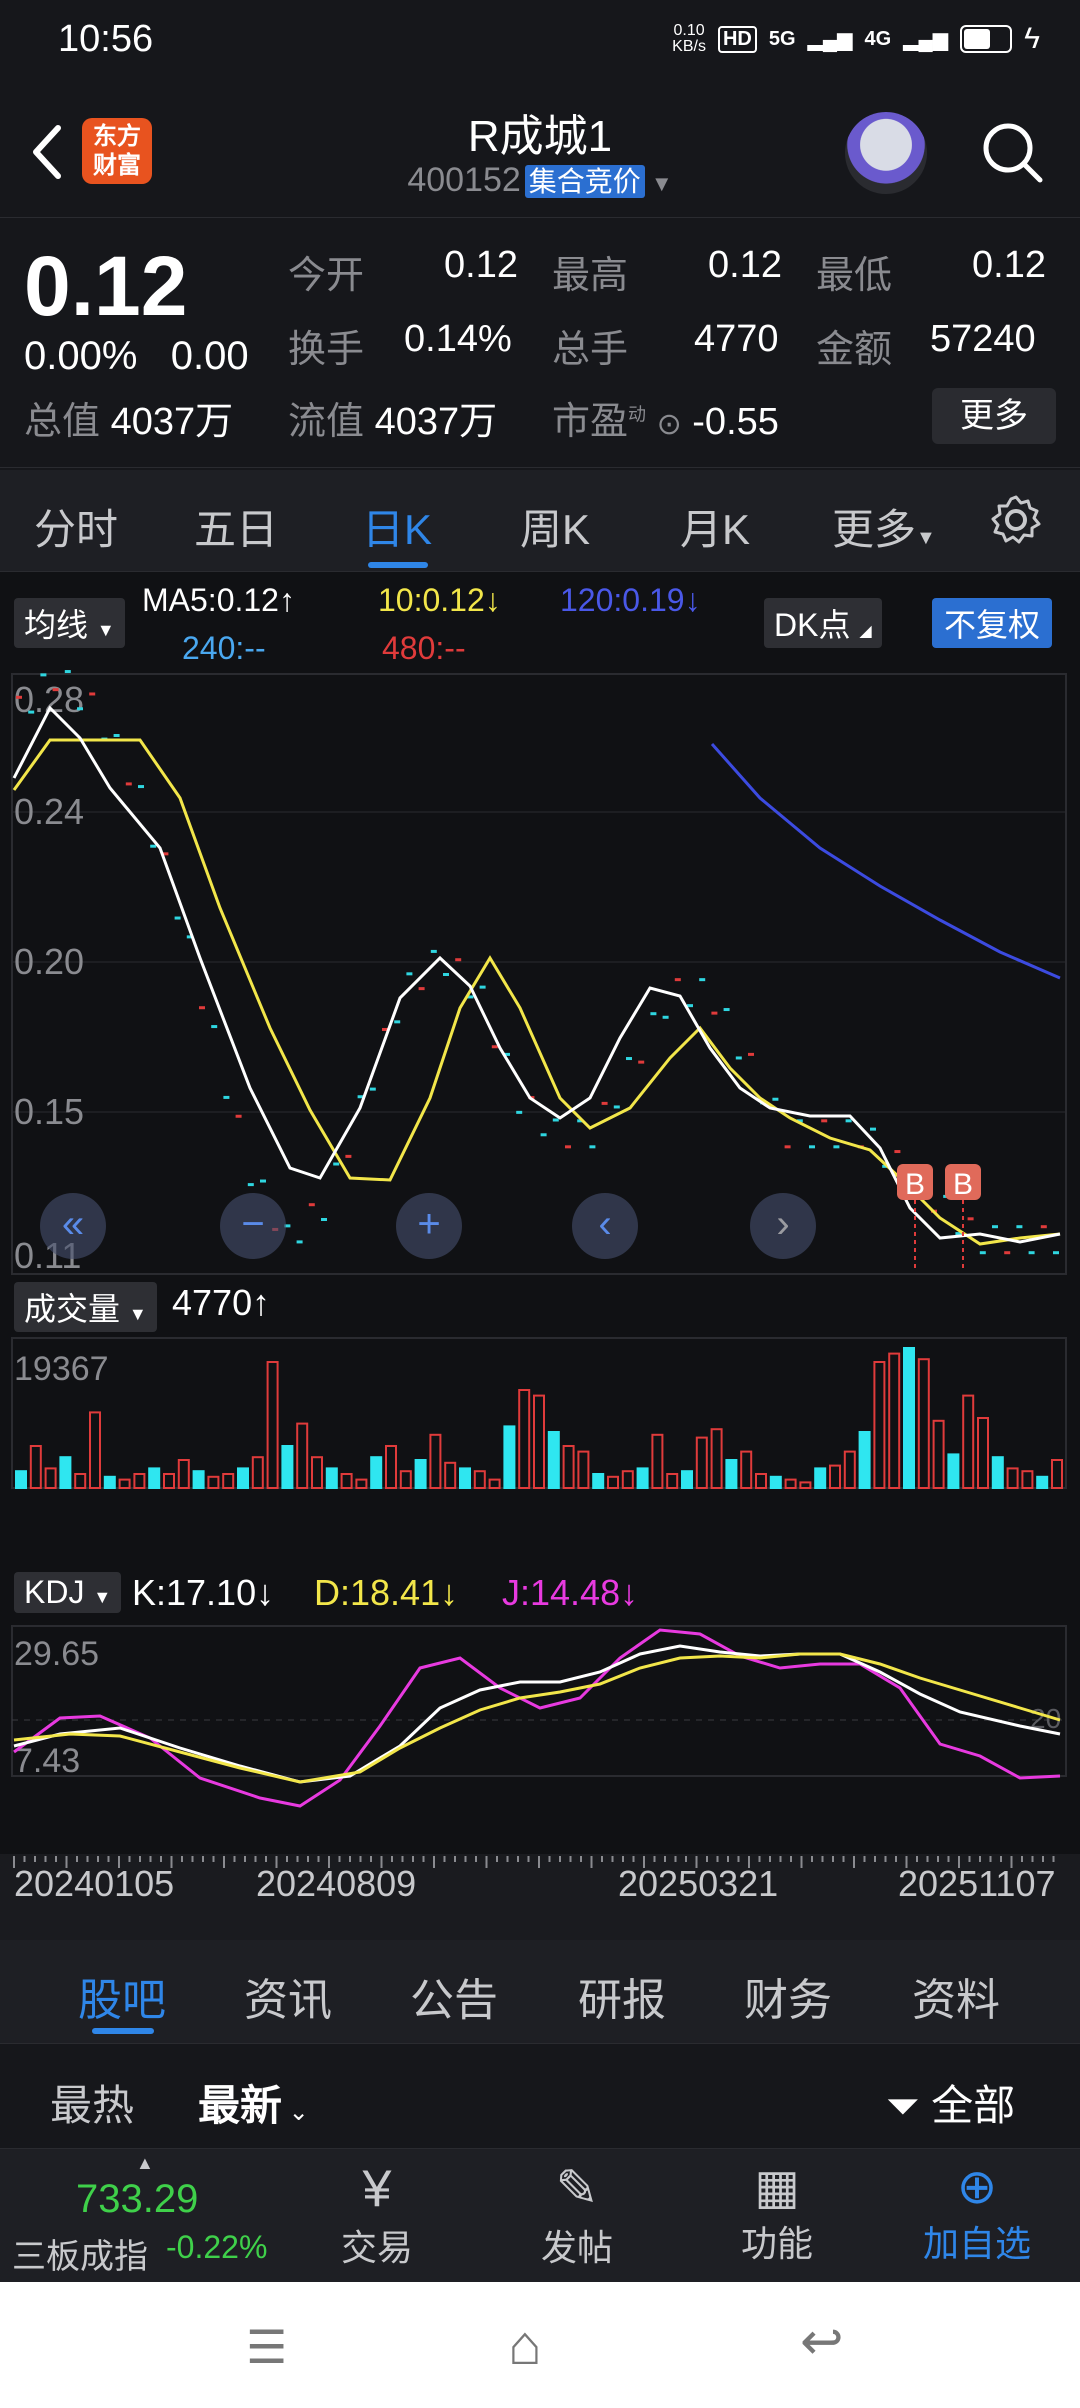  Describe the element at coordinates (336, 1883) in the screenshot. I see `date-label: 20240809` at that location.